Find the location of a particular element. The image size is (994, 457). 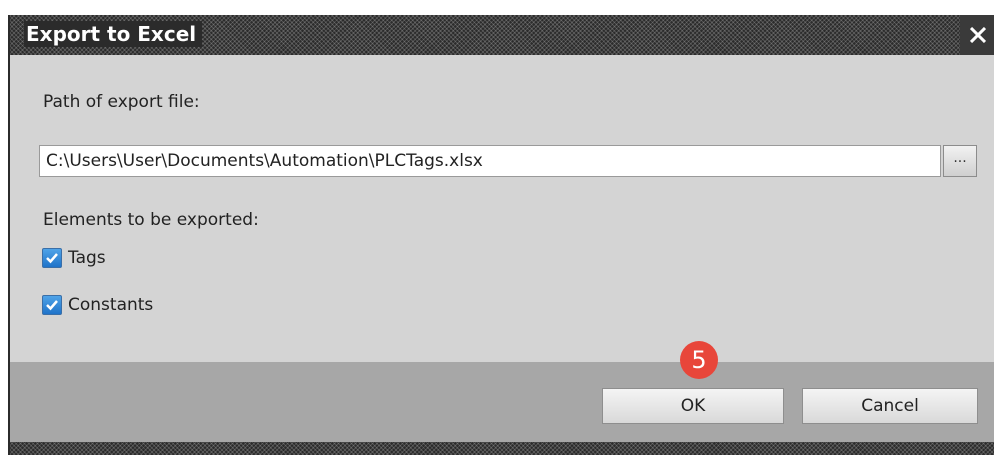

close-icon is located at coordinates (978, 35).